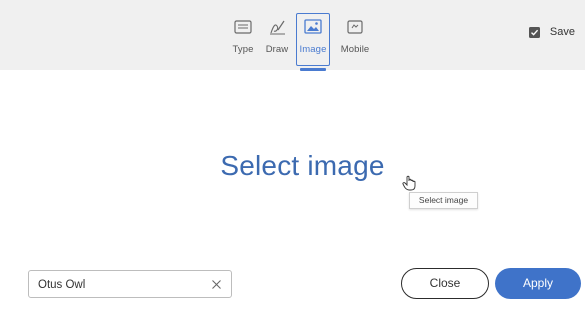 This screenshot has width=585, height=309. What do you see at coordinates (355, 40) in the screenshot?
I see `tab-mobile: Mobile` at bounding box center [355, 40].